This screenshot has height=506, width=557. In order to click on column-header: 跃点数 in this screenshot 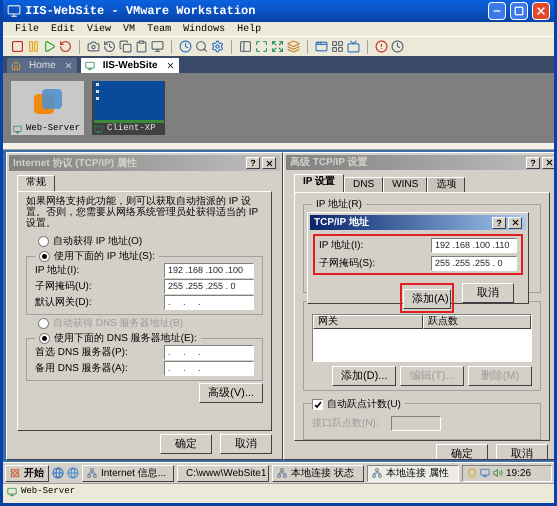, I will do `click(477, 322)`.